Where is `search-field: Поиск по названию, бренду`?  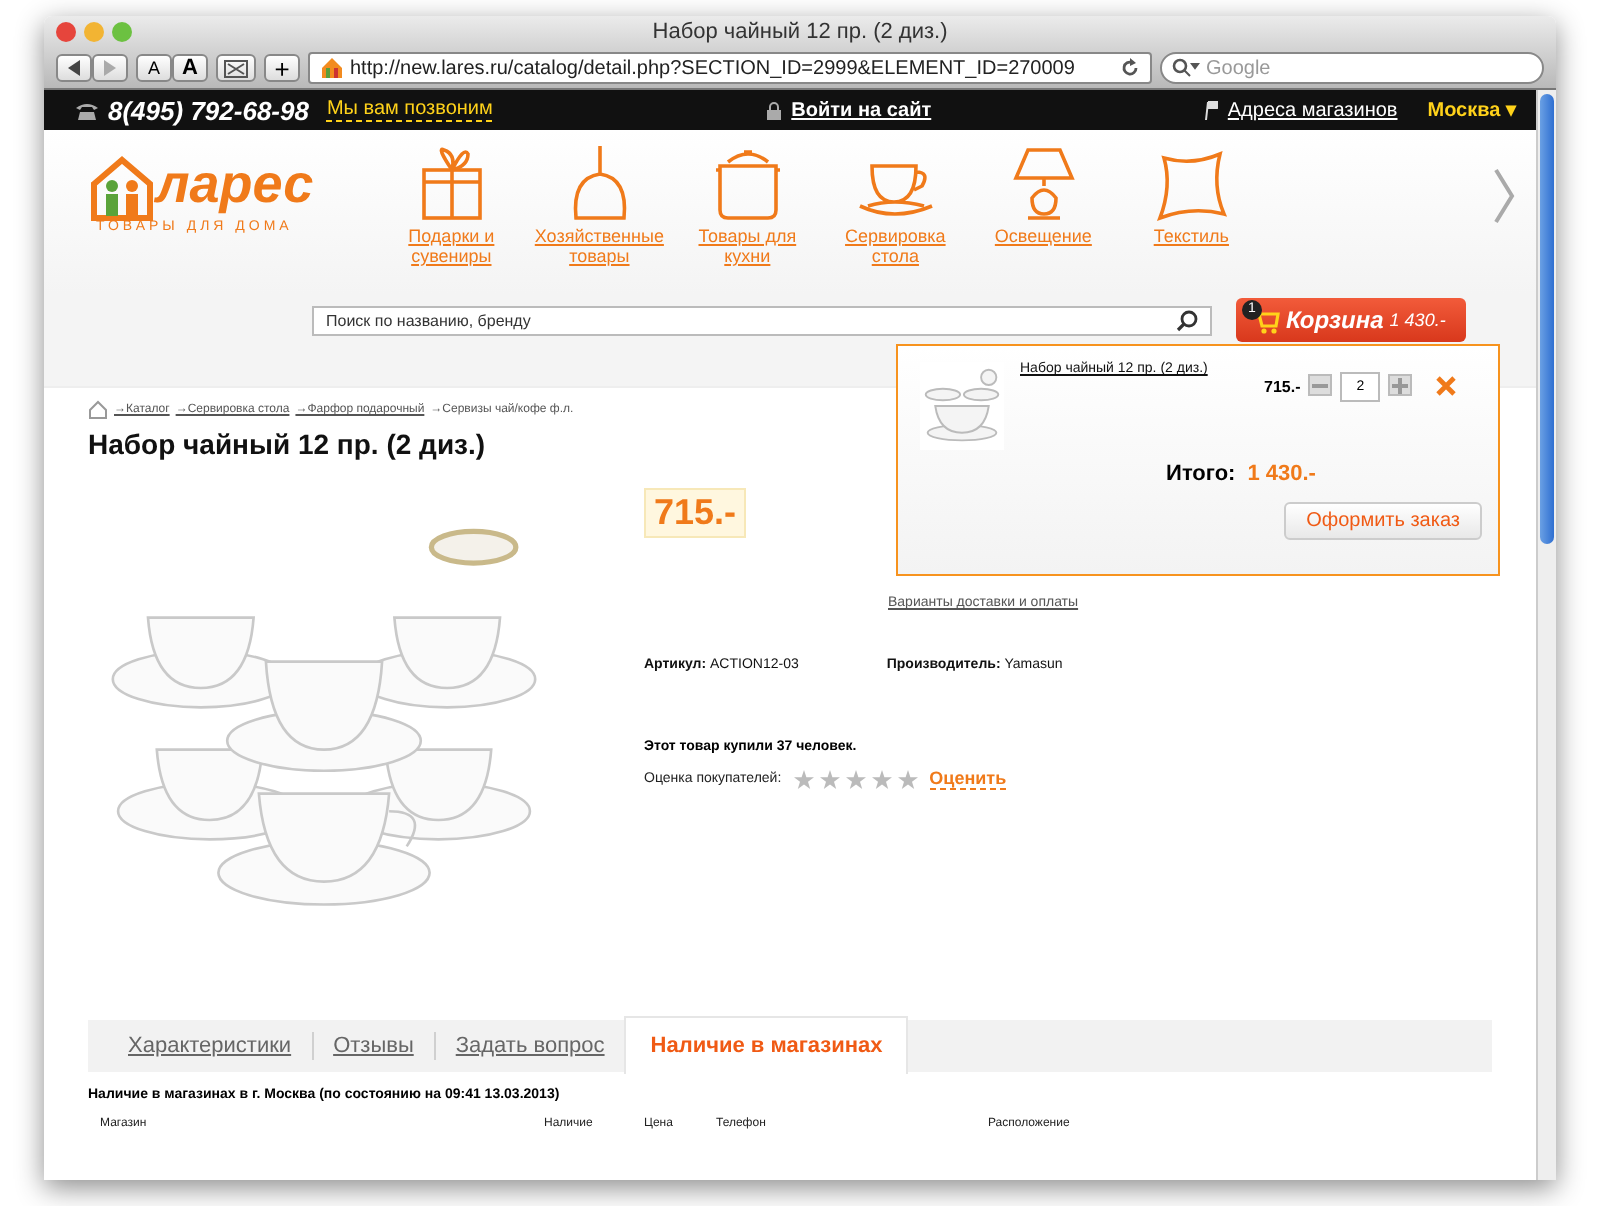
search-field: Поиск по названию, бренду is located at coordinates (762, 320).